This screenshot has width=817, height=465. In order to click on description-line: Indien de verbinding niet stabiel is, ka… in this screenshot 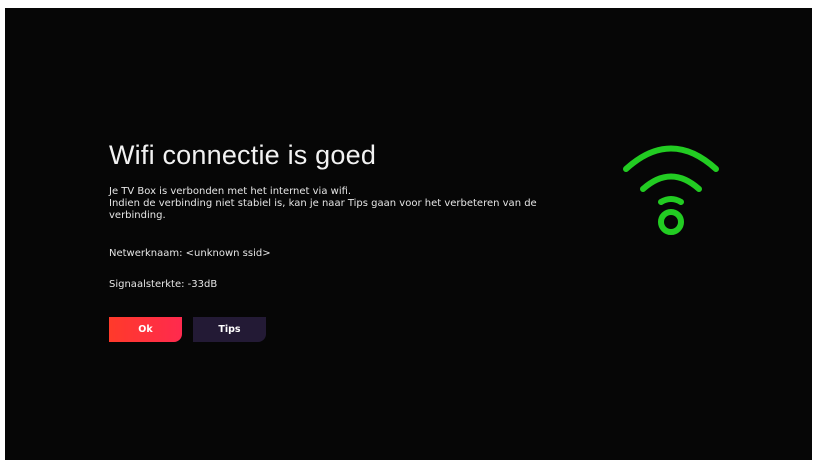, I will do `click(323, 203)`.